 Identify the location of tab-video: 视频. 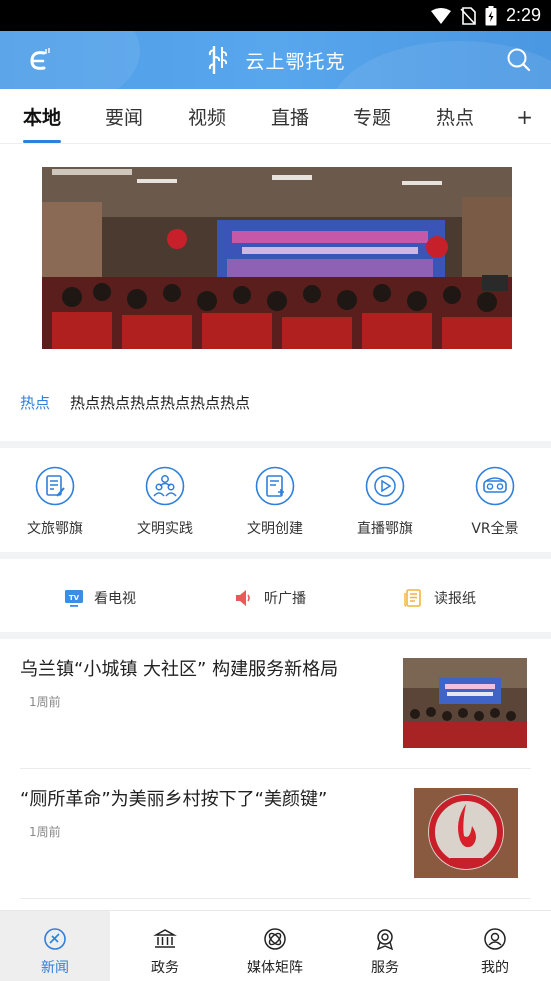
(207, 116).